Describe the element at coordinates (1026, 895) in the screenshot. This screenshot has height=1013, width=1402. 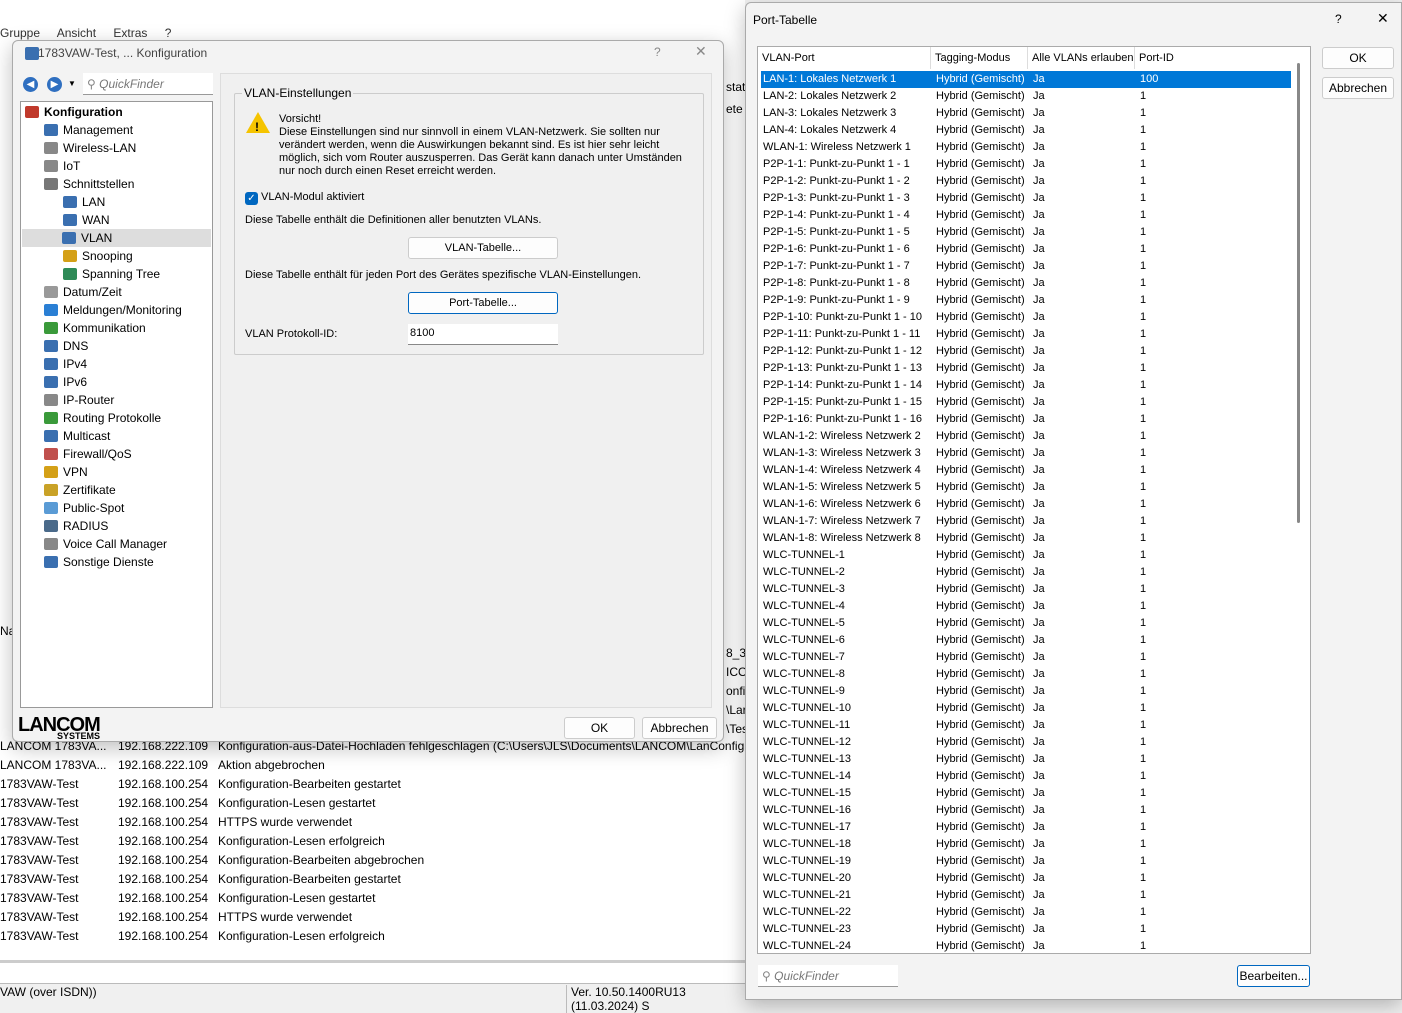
I see `table-row: WLC-TUNNEL-21 Hybrid (Gemischt) Ja 1` at that location.